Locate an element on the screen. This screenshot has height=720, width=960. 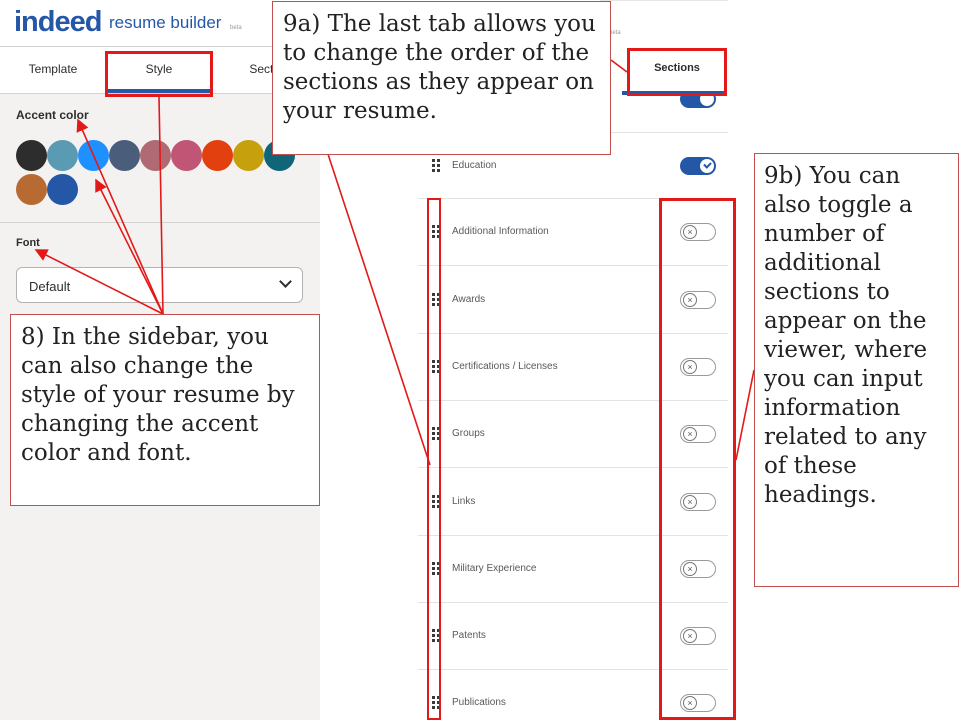
line-to-style-tab is located at coordinates (161, 205).